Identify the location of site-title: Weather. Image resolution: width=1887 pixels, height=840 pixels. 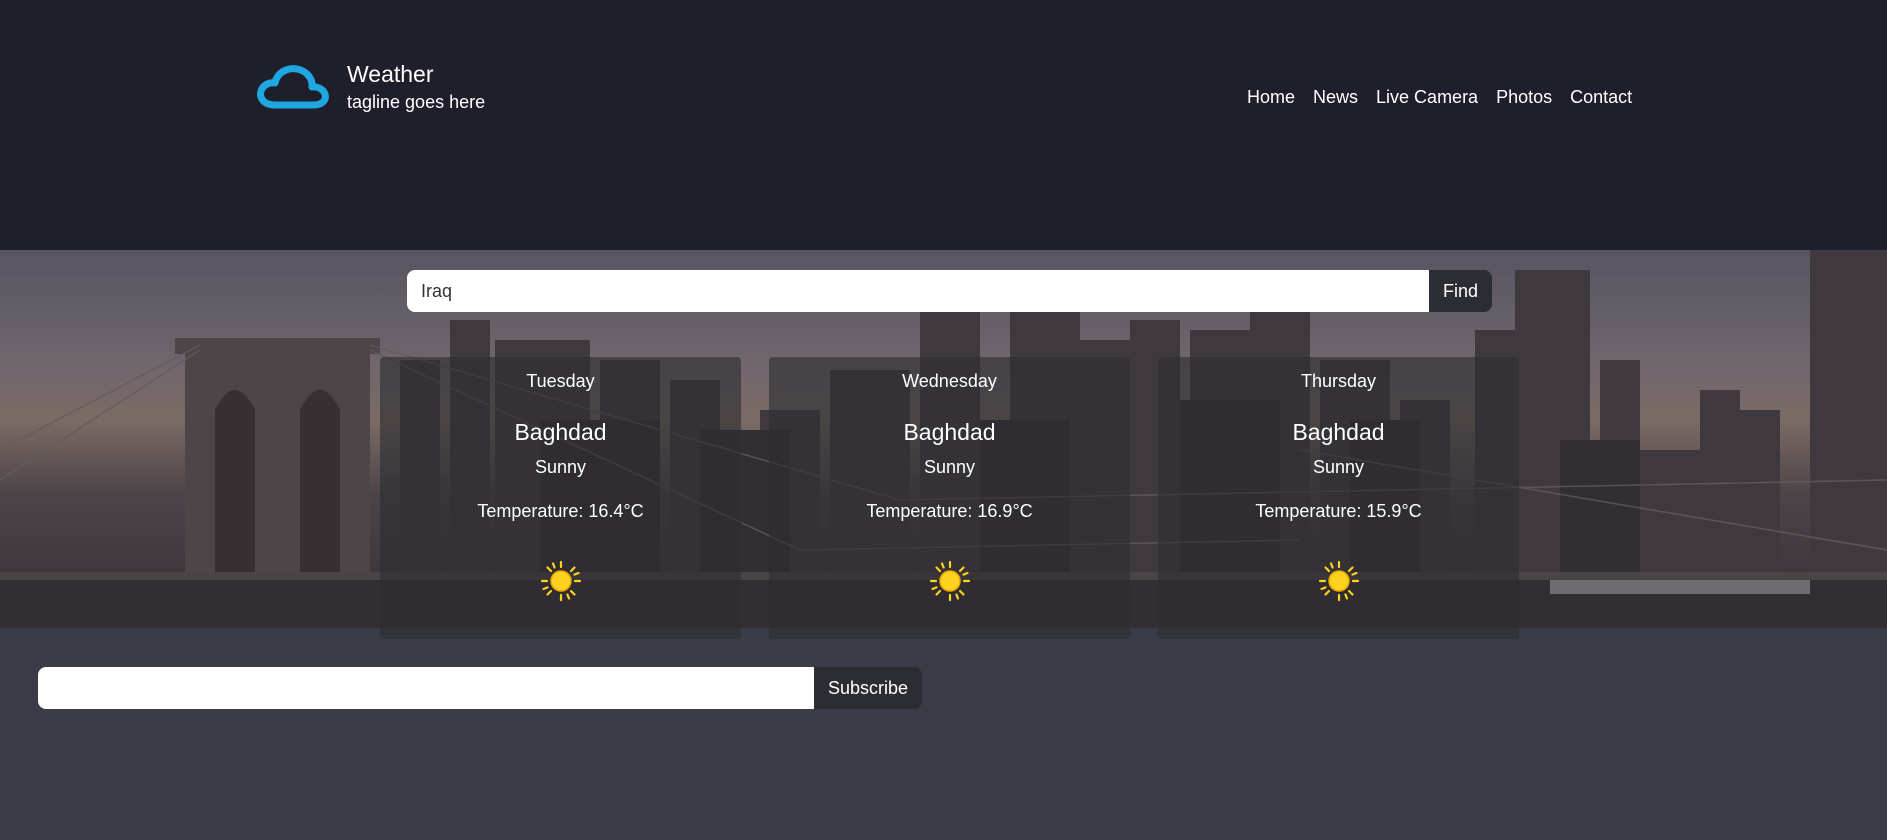
(390, 74).